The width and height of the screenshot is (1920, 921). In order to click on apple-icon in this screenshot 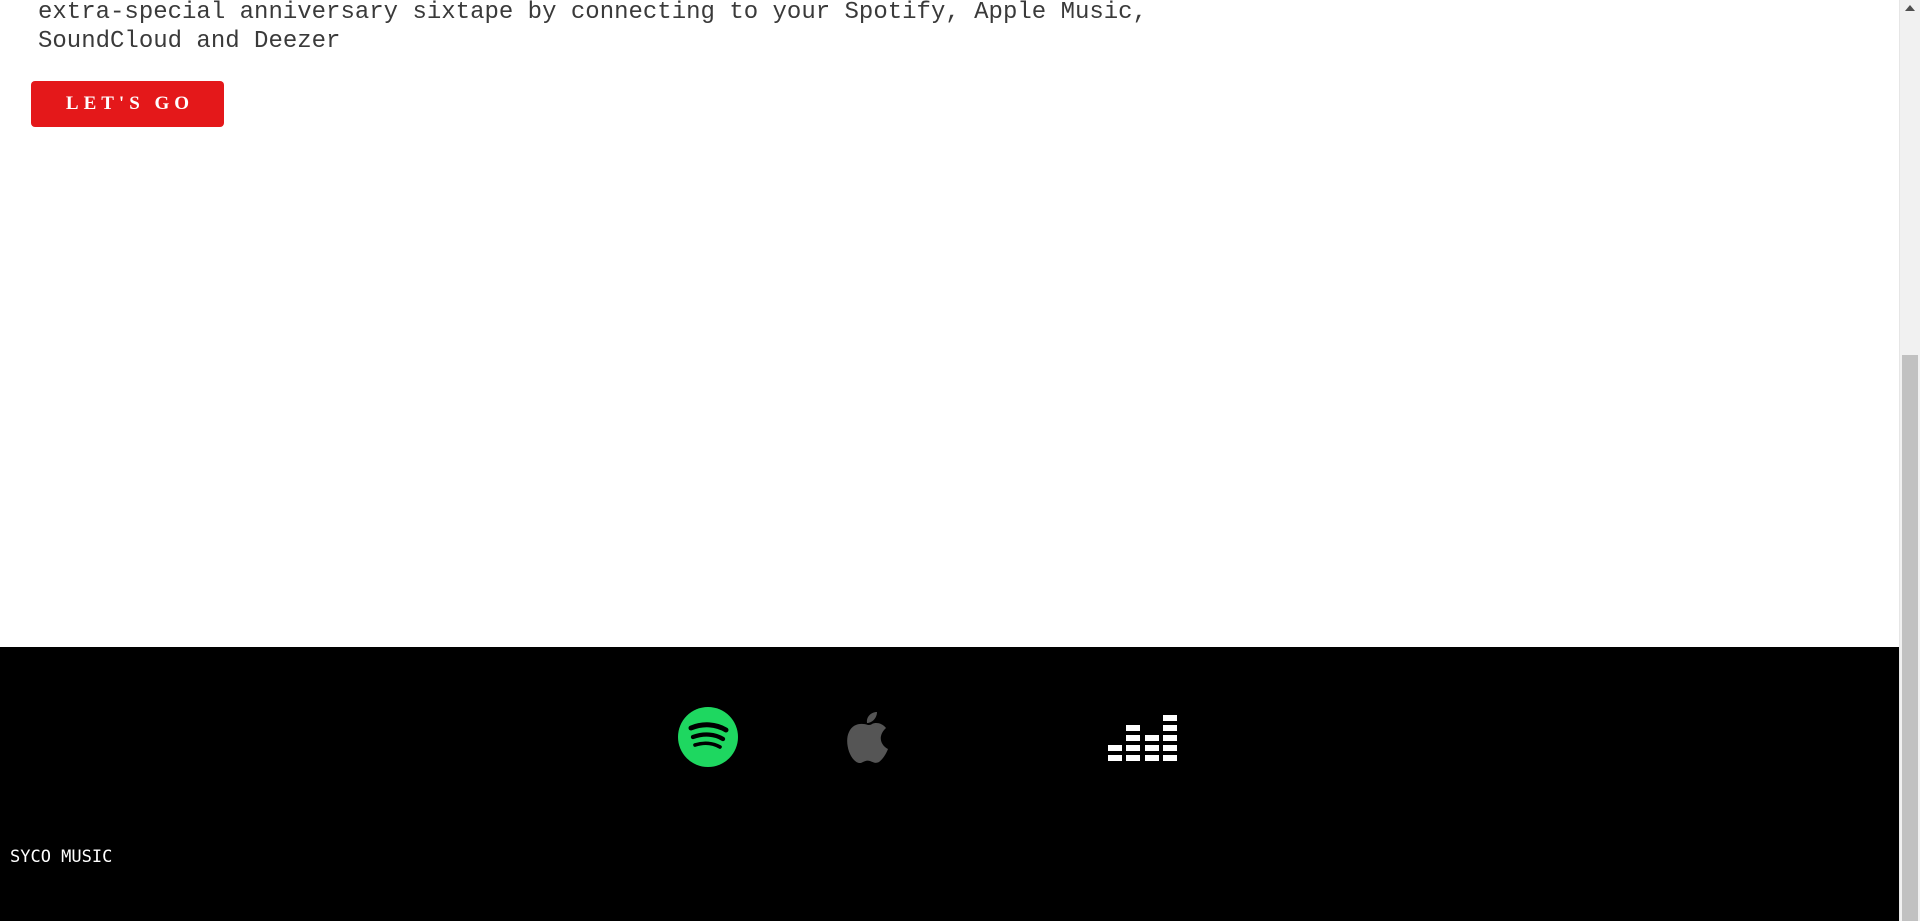, I will do `click(868, 737)`.